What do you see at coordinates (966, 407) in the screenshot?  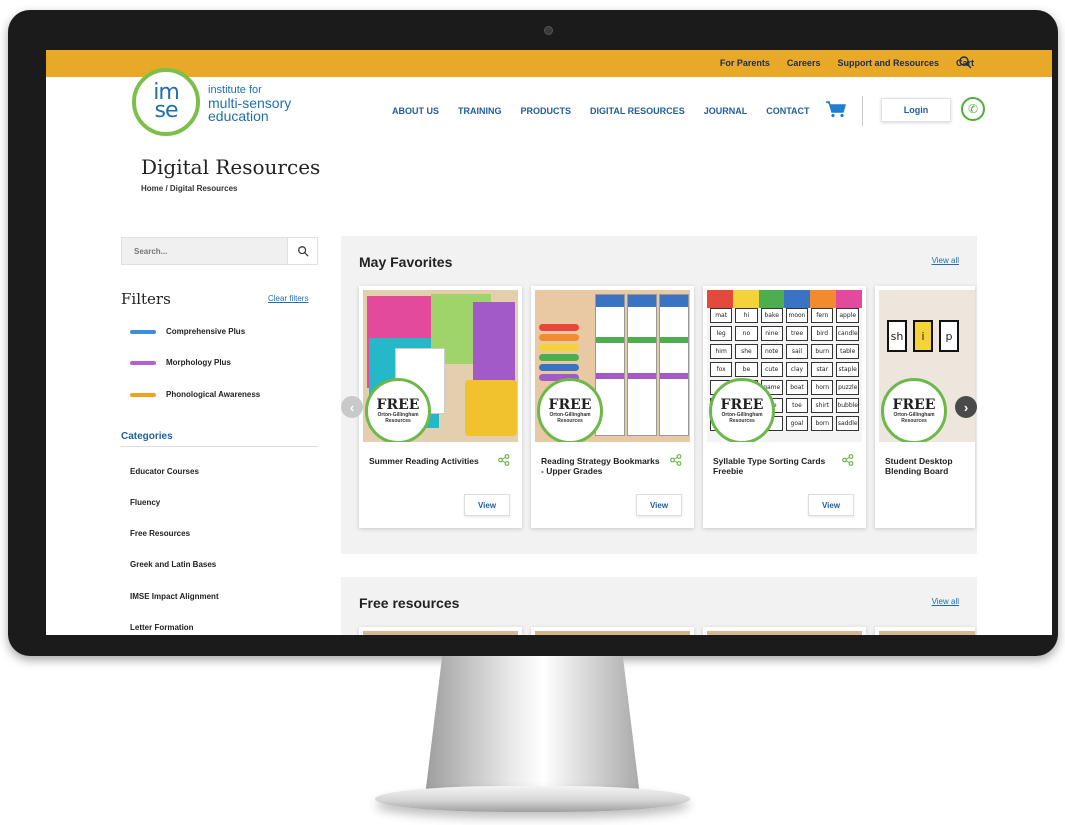 I see `carousel-next-arrow: ›` at bounding box center [966, 407].